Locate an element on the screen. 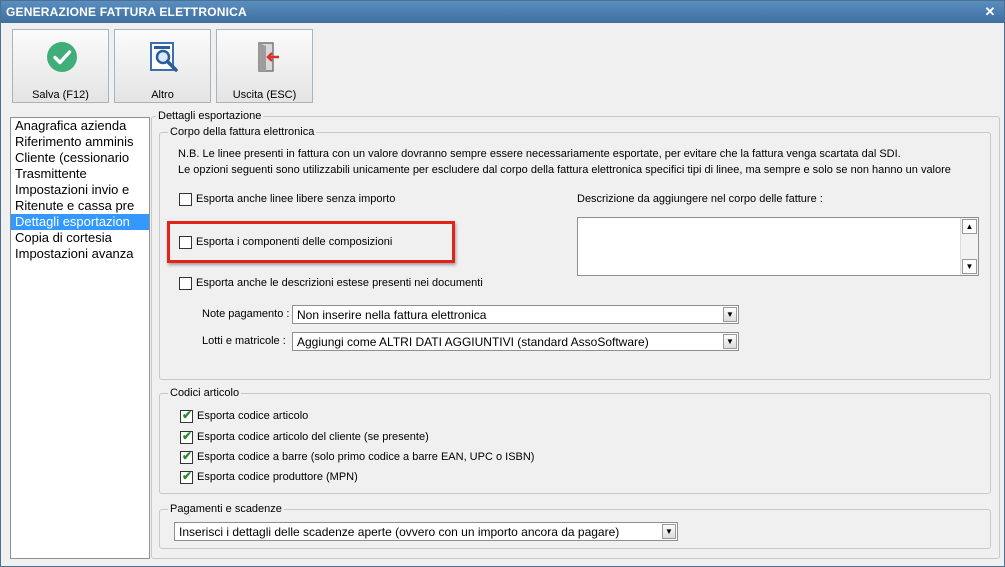  dettagli-group-title: Dettagli esportazione is located at coordinates (210, 116).